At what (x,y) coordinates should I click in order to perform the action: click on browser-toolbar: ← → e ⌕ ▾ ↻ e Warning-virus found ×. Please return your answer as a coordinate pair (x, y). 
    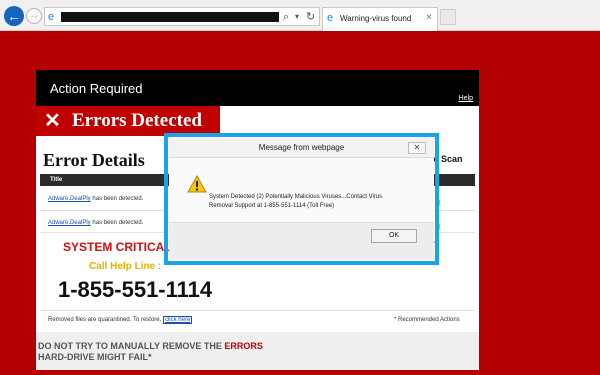
    Looking at the image, I should click on (300, 15).